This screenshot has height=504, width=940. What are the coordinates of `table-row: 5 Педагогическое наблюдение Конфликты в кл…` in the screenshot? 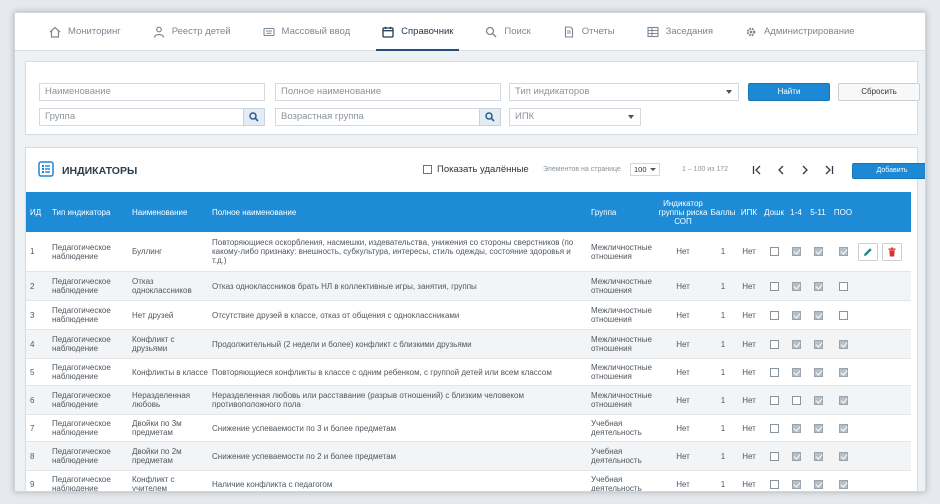 It's located at (468, 372).